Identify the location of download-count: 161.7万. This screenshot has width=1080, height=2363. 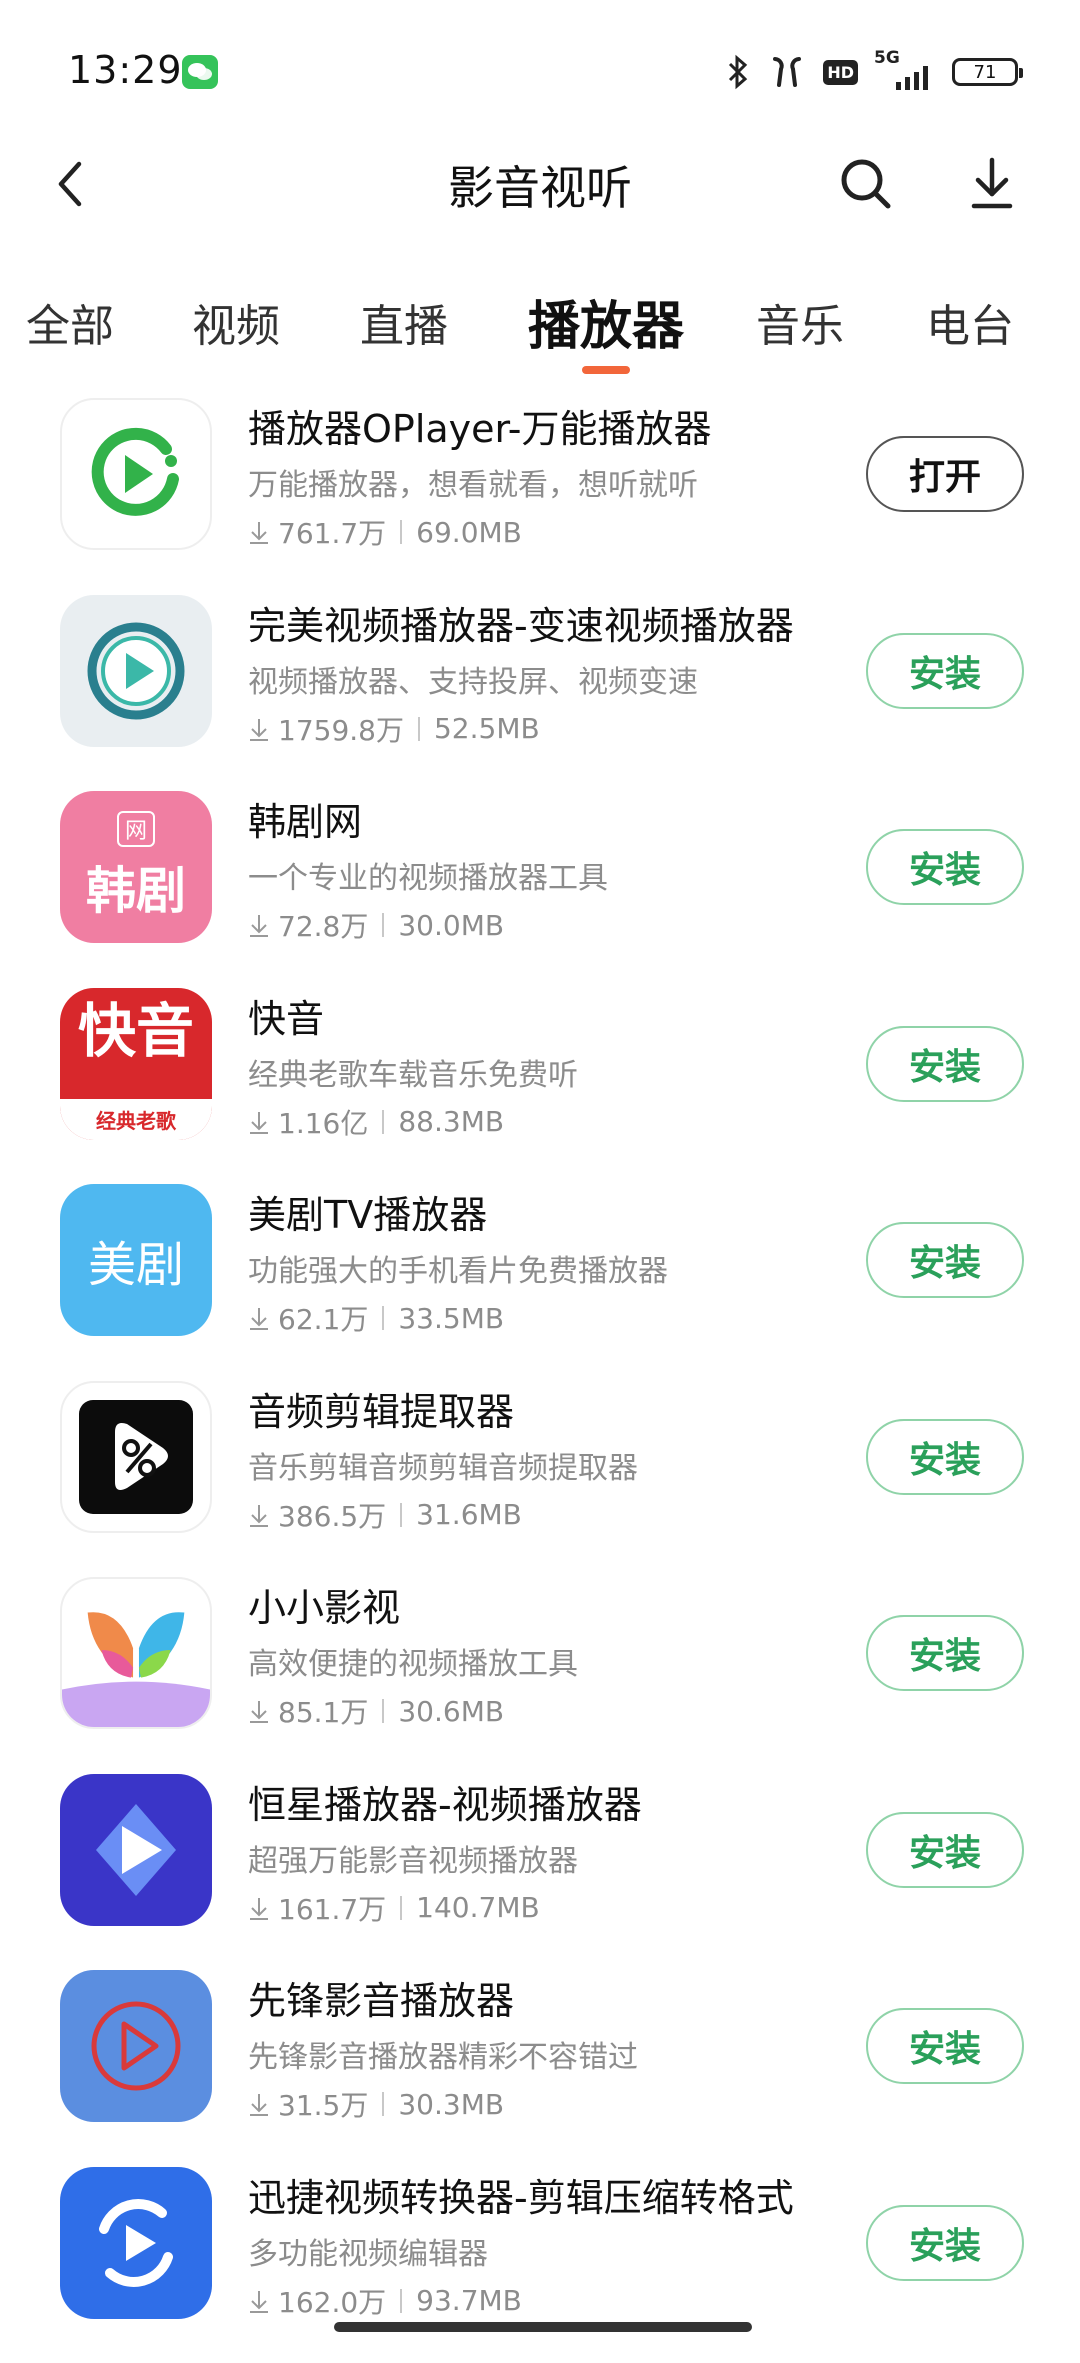
(332, 1908).